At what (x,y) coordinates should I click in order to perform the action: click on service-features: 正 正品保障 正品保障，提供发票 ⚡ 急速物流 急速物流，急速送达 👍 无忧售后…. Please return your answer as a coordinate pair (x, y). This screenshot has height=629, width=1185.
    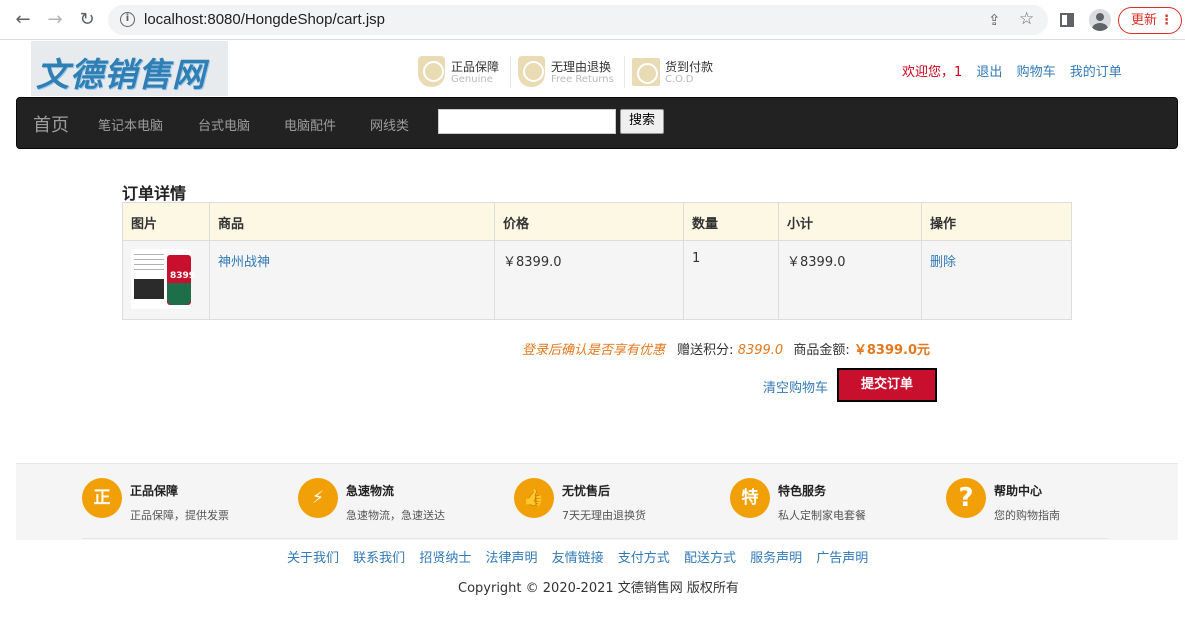
    Looking at the image, I should click on (597, 501).